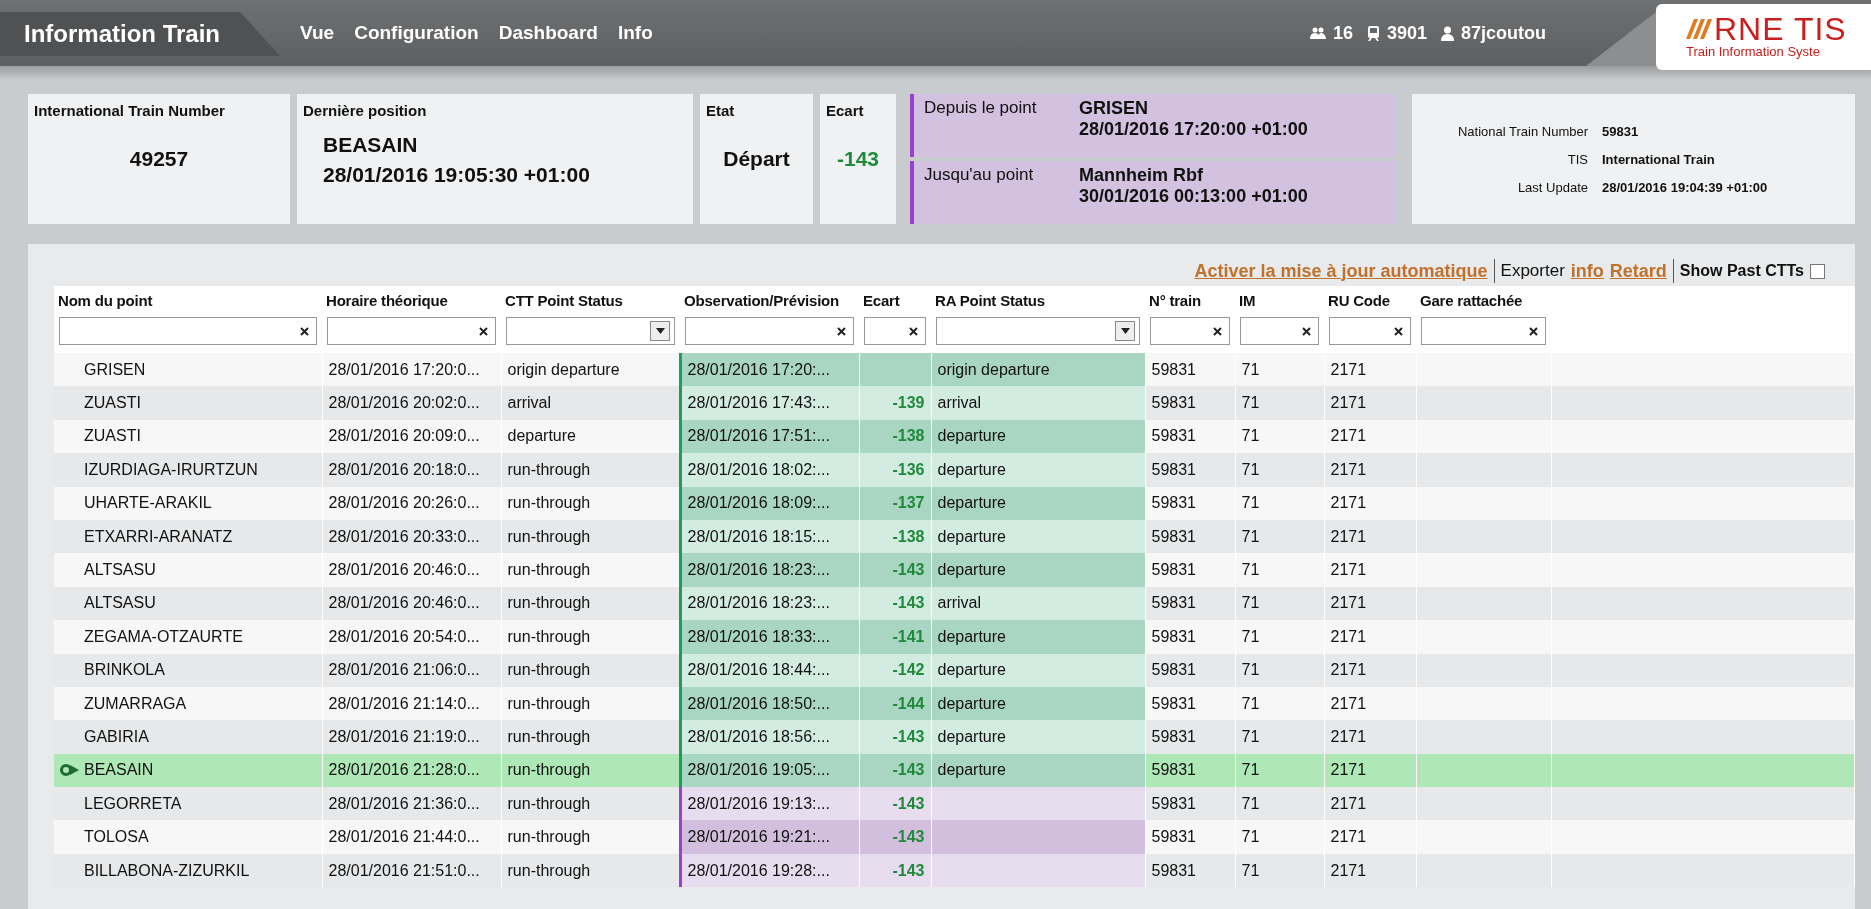  What do you see at coordinates (167, 870) in the screenshot?
I see `point-name: BILLABONA-ZIZURKIL` at bounding box center [167, 870].